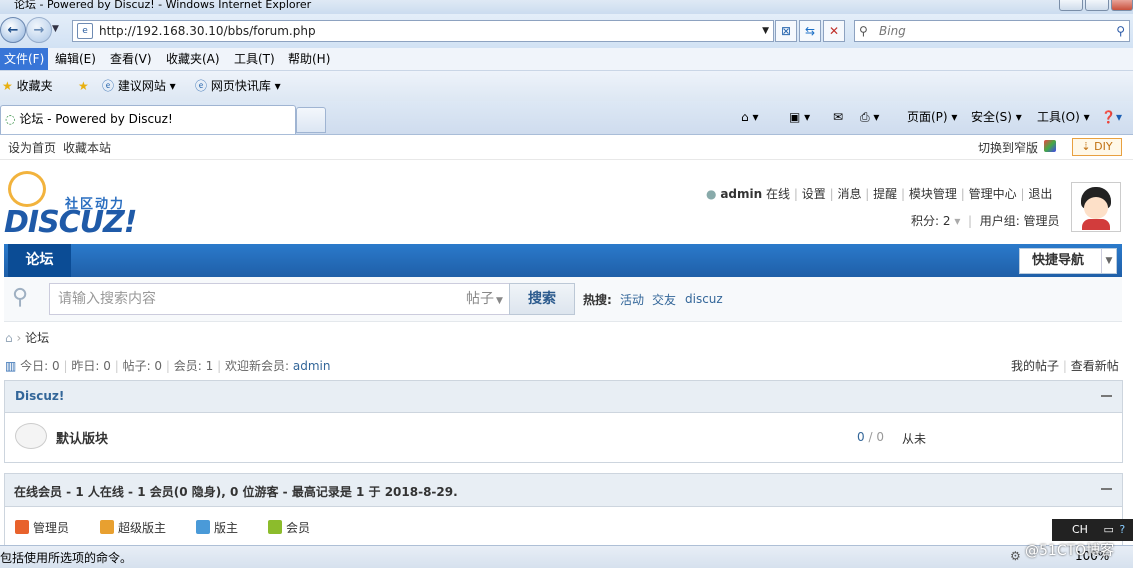 This screenshot has width=1133, height=568. Describe the element at coordinates (932, 117) in the screenshot. I see `page-menu: 页面(P) ▾` at that location.